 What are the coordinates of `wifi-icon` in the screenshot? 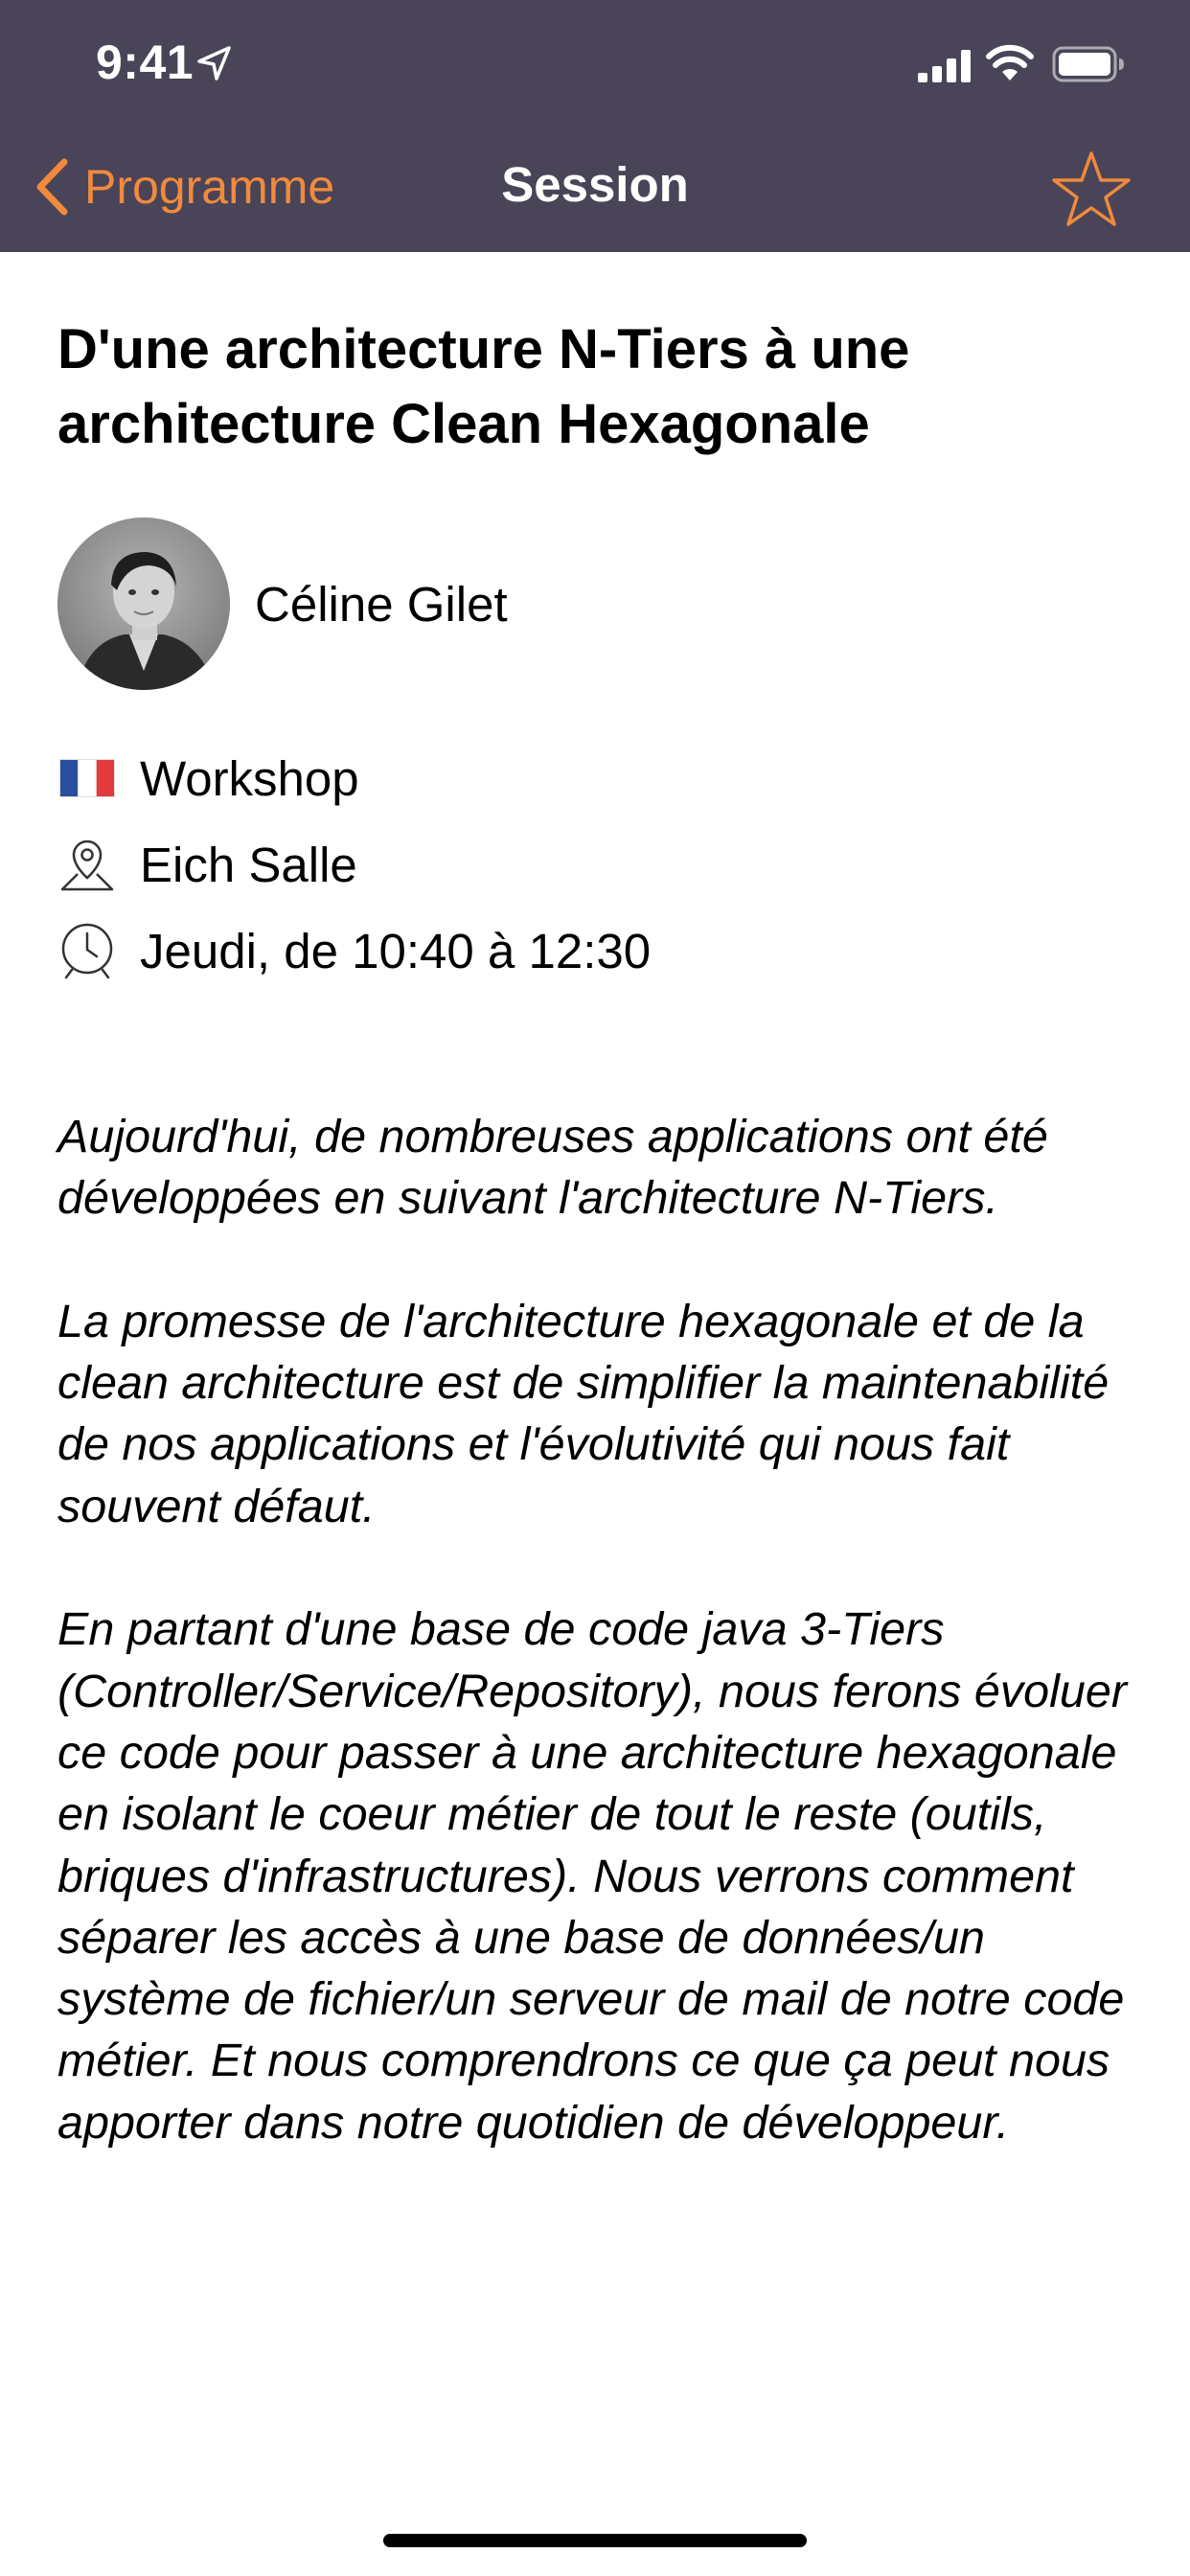 It's located at (1010, 62).